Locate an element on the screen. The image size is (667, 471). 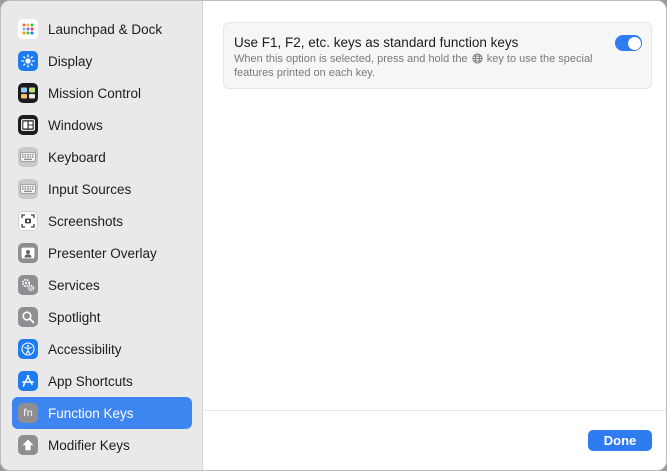
sidebar-item-label: Services is located at coordinates (74, 285).